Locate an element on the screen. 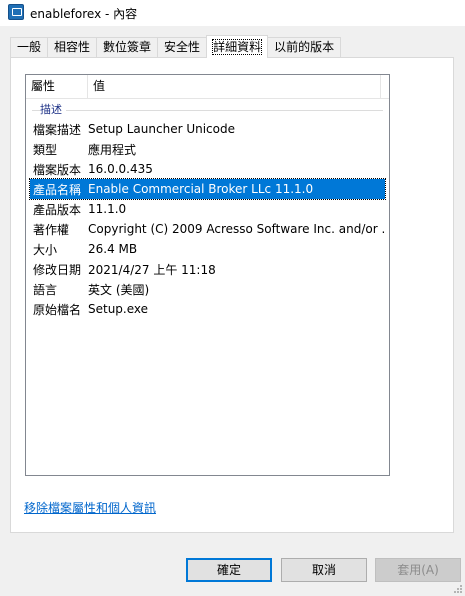  tab-label: 詳細資料 is located at coordinates (237, 47).